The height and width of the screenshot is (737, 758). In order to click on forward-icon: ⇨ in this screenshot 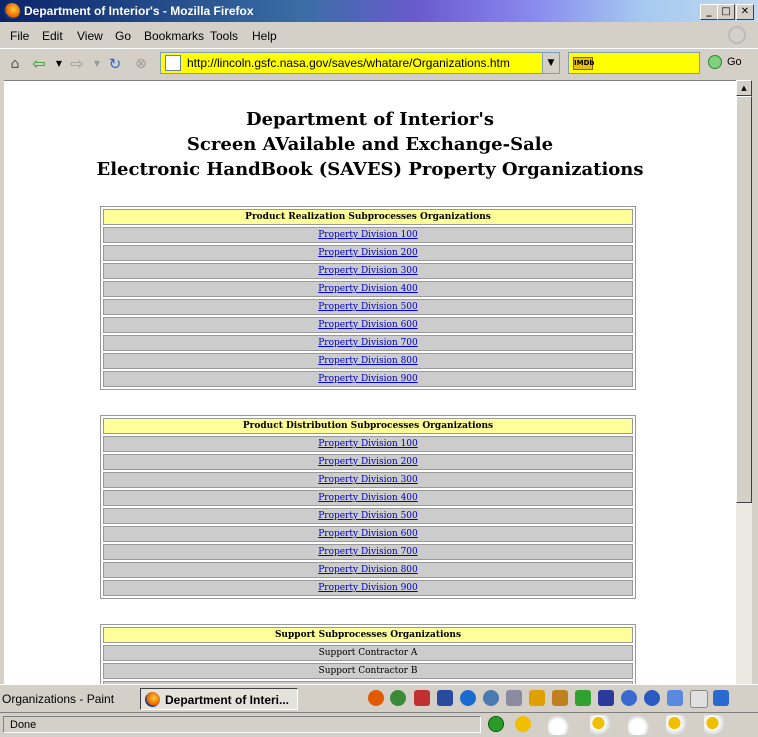, I will do `click(77, 64)`.